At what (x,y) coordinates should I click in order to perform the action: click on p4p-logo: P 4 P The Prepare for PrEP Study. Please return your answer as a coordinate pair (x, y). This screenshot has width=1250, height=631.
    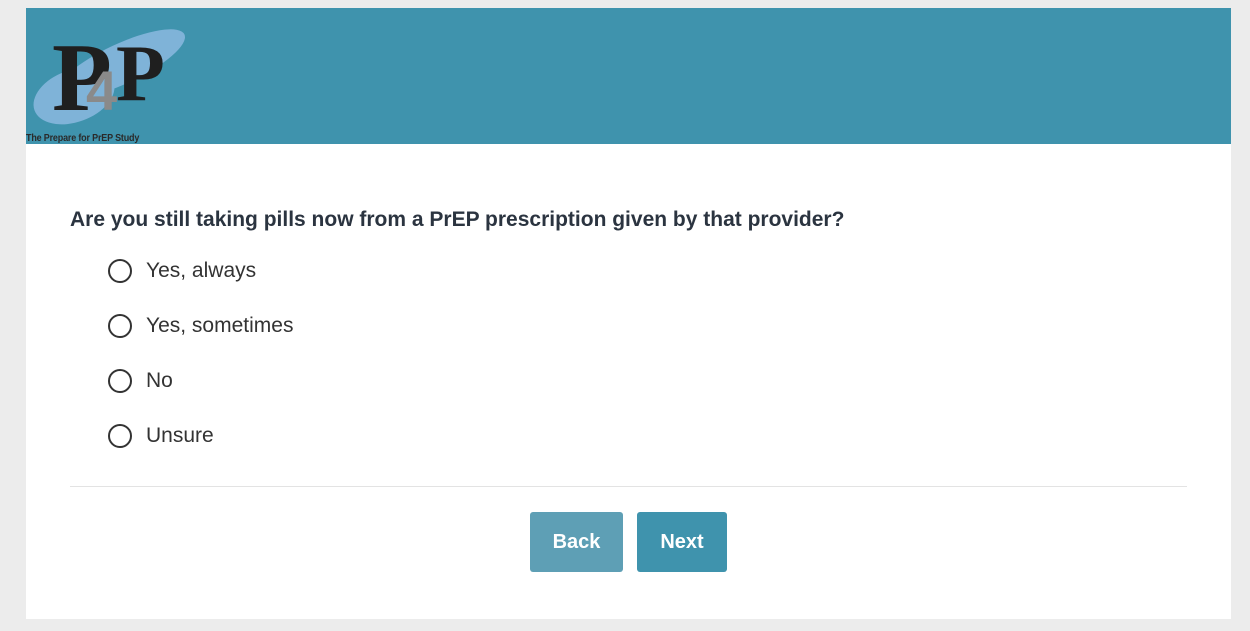
    Looking at the image, I should click on (111, 83).